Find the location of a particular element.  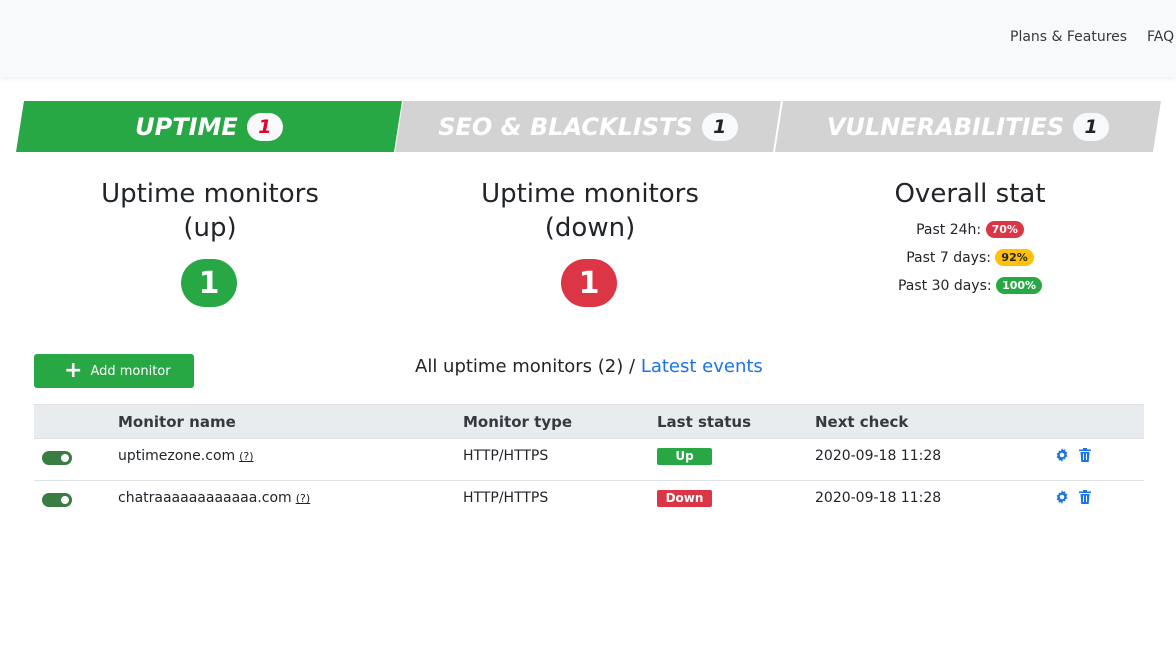

header-monitor-name: Monitor name is located at coordinates (177, 422).